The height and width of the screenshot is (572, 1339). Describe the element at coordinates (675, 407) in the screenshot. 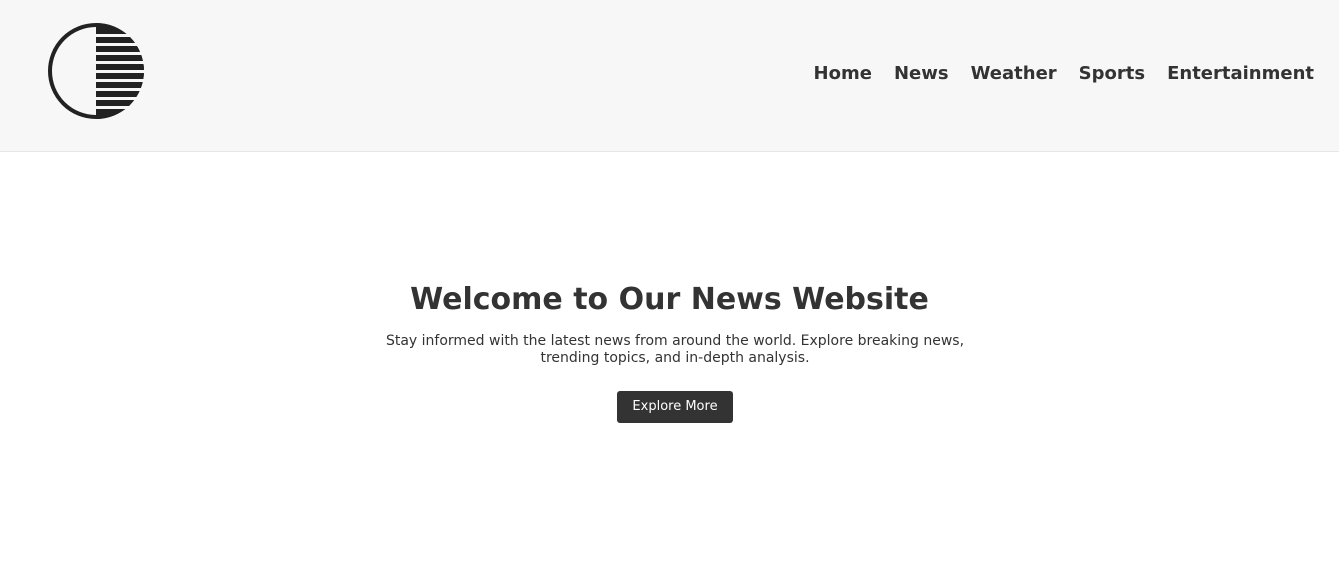

I see `explore-more-button: Explore More` at that location.